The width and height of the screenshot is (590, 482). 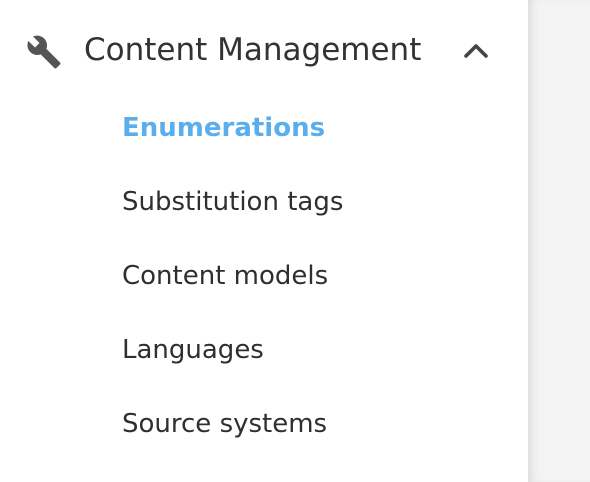 I want to click on sidebar-item-content-models: Content models, so click(x=225, y=276).